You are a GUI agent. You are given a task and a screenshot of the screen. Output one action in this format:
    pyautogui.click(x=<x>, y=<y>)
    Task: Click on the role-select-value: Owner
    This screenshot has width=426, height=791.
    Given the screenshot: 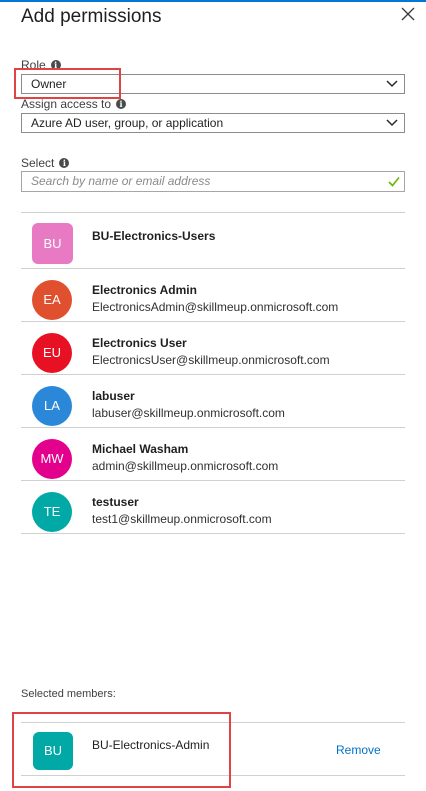 What is the action you would take?
    pyautogui.click(x=49, y=84)
    